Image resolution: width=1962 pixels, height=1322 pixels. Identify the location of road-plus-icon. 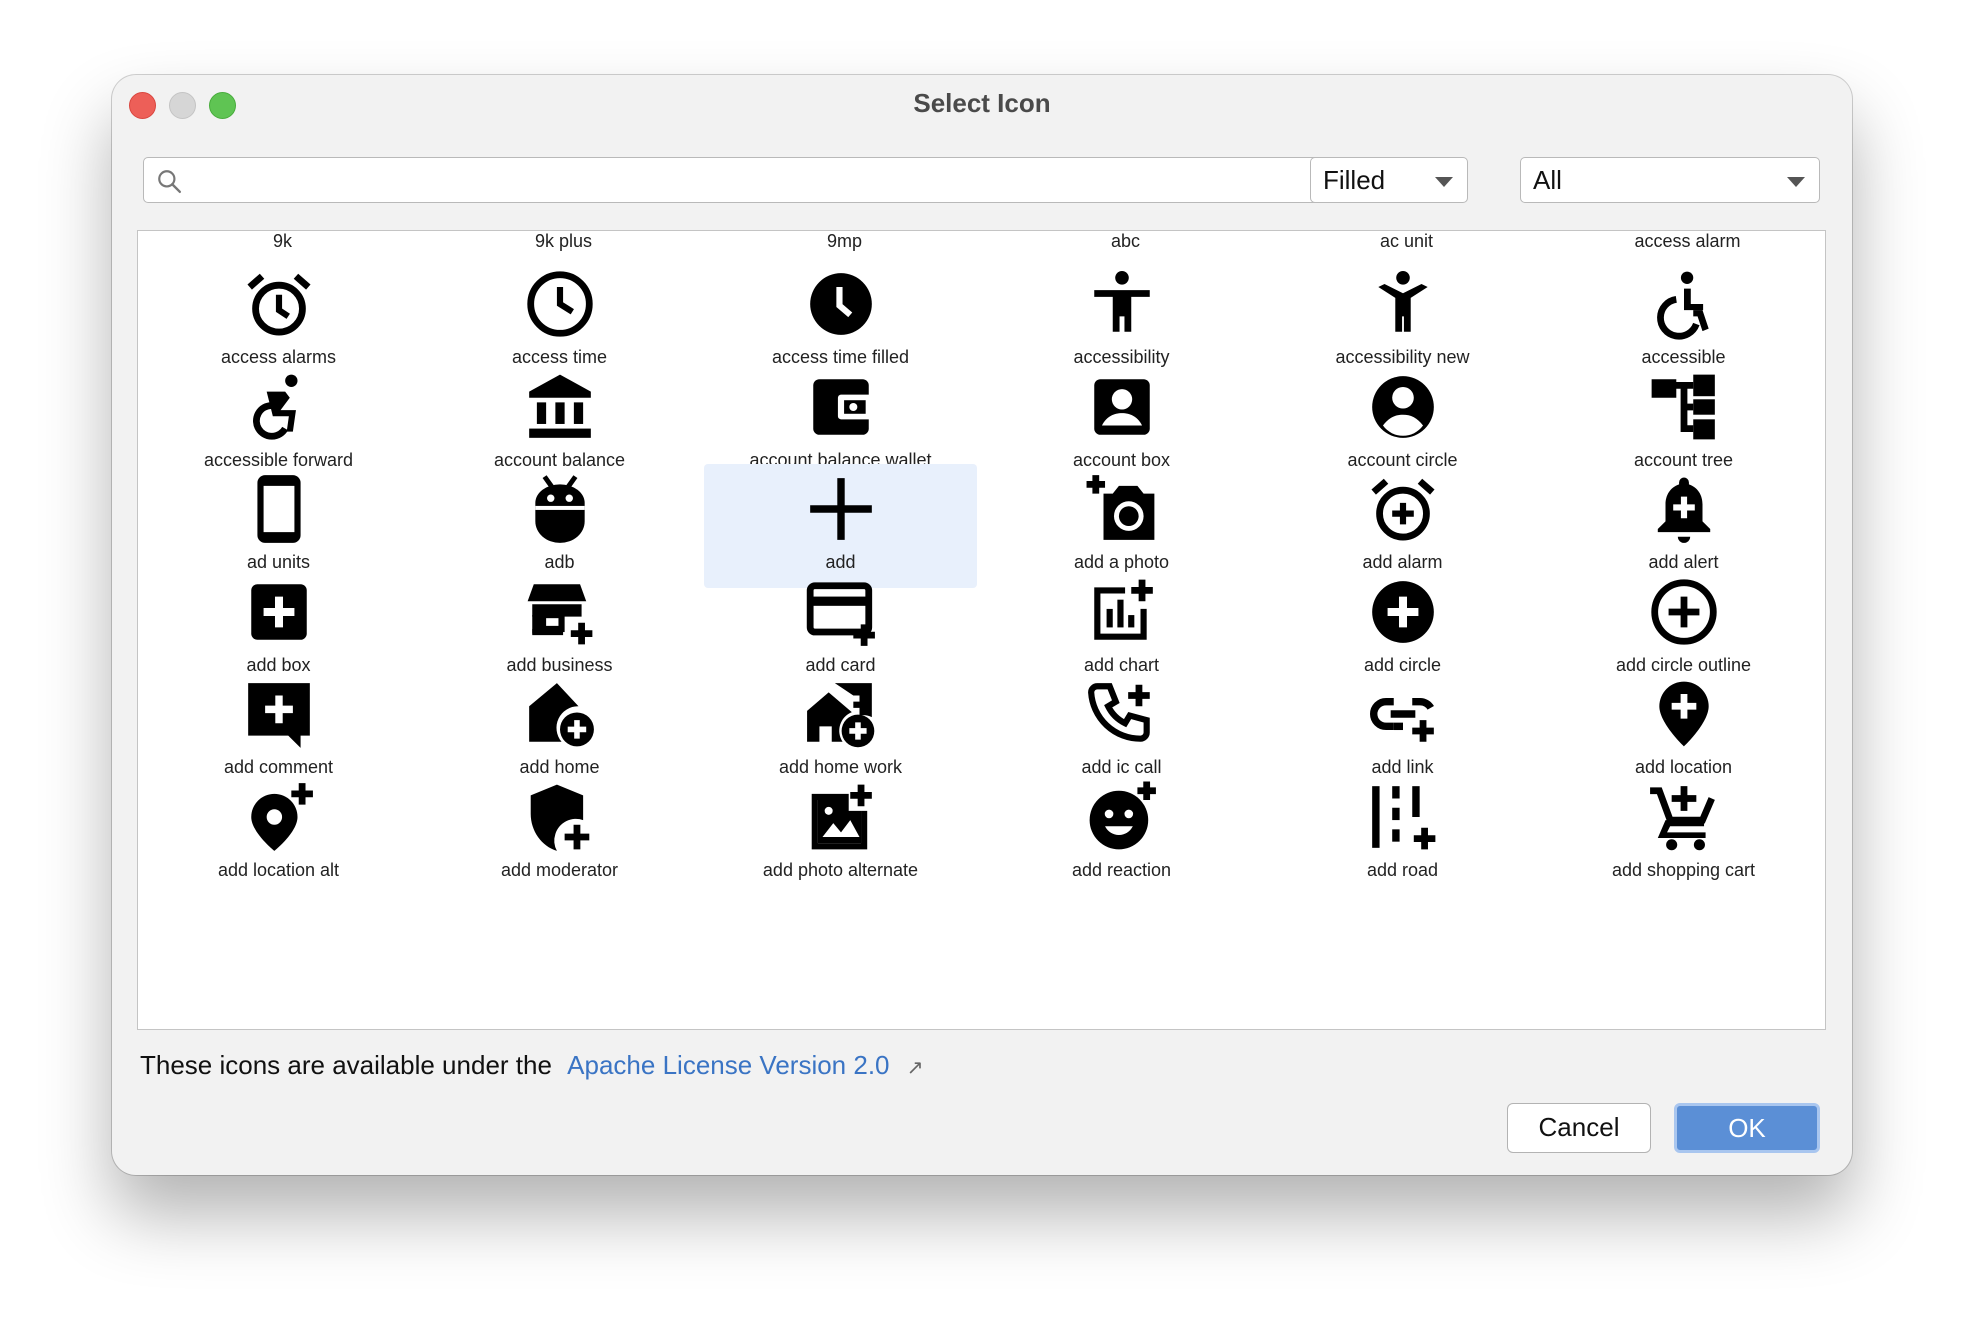
(1403, 817).